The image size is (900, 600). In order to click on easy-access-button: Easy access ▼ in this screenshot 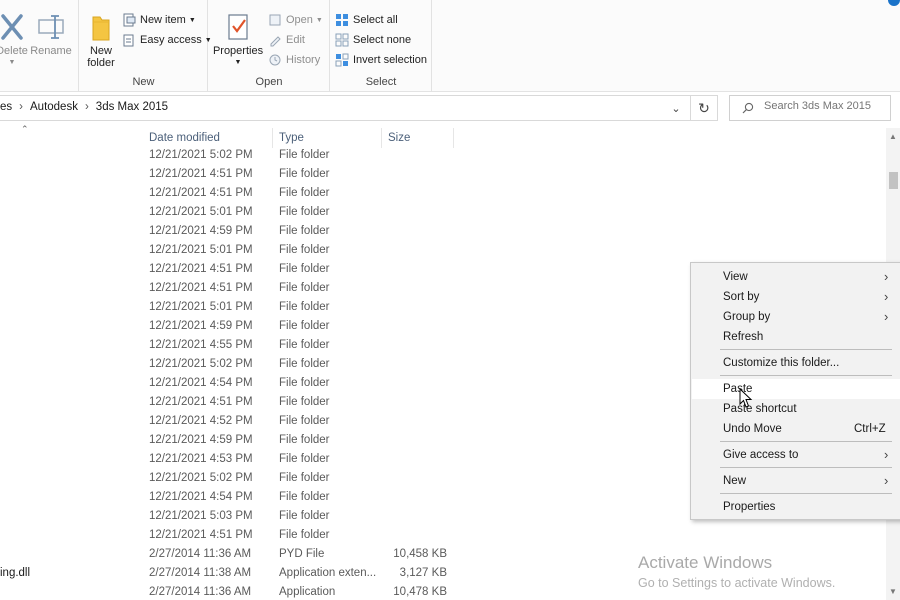, I will do `click(167, 40)`.